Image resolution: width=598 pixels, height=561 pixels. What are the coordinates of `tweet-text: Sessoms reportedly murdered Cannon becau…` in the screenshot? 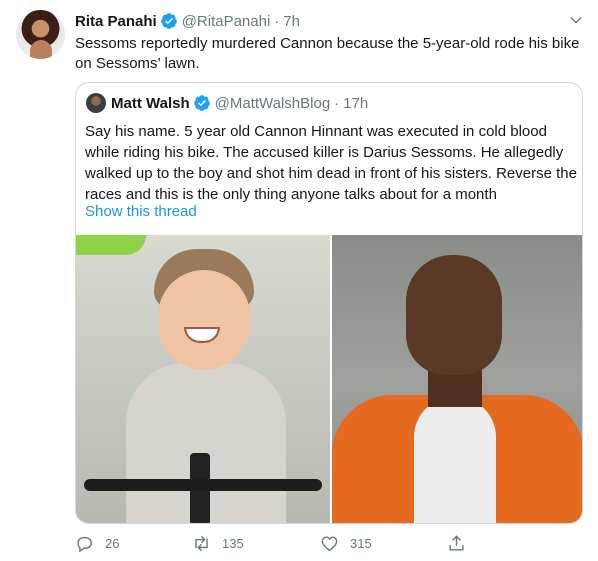 It's located at (327, 53).